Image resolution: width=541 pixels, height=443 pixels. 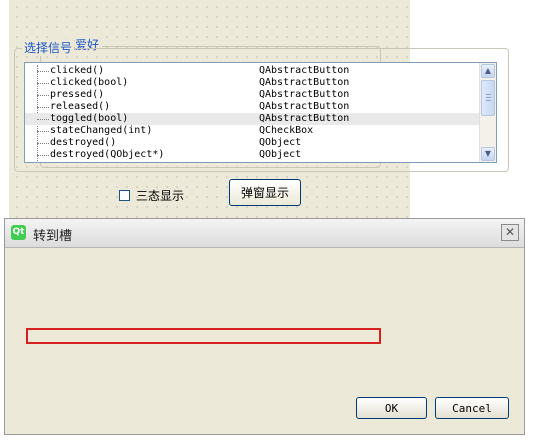 I want to click on signal-row: stateChanged(int) QCheckBox, so click(x=253, y=131).